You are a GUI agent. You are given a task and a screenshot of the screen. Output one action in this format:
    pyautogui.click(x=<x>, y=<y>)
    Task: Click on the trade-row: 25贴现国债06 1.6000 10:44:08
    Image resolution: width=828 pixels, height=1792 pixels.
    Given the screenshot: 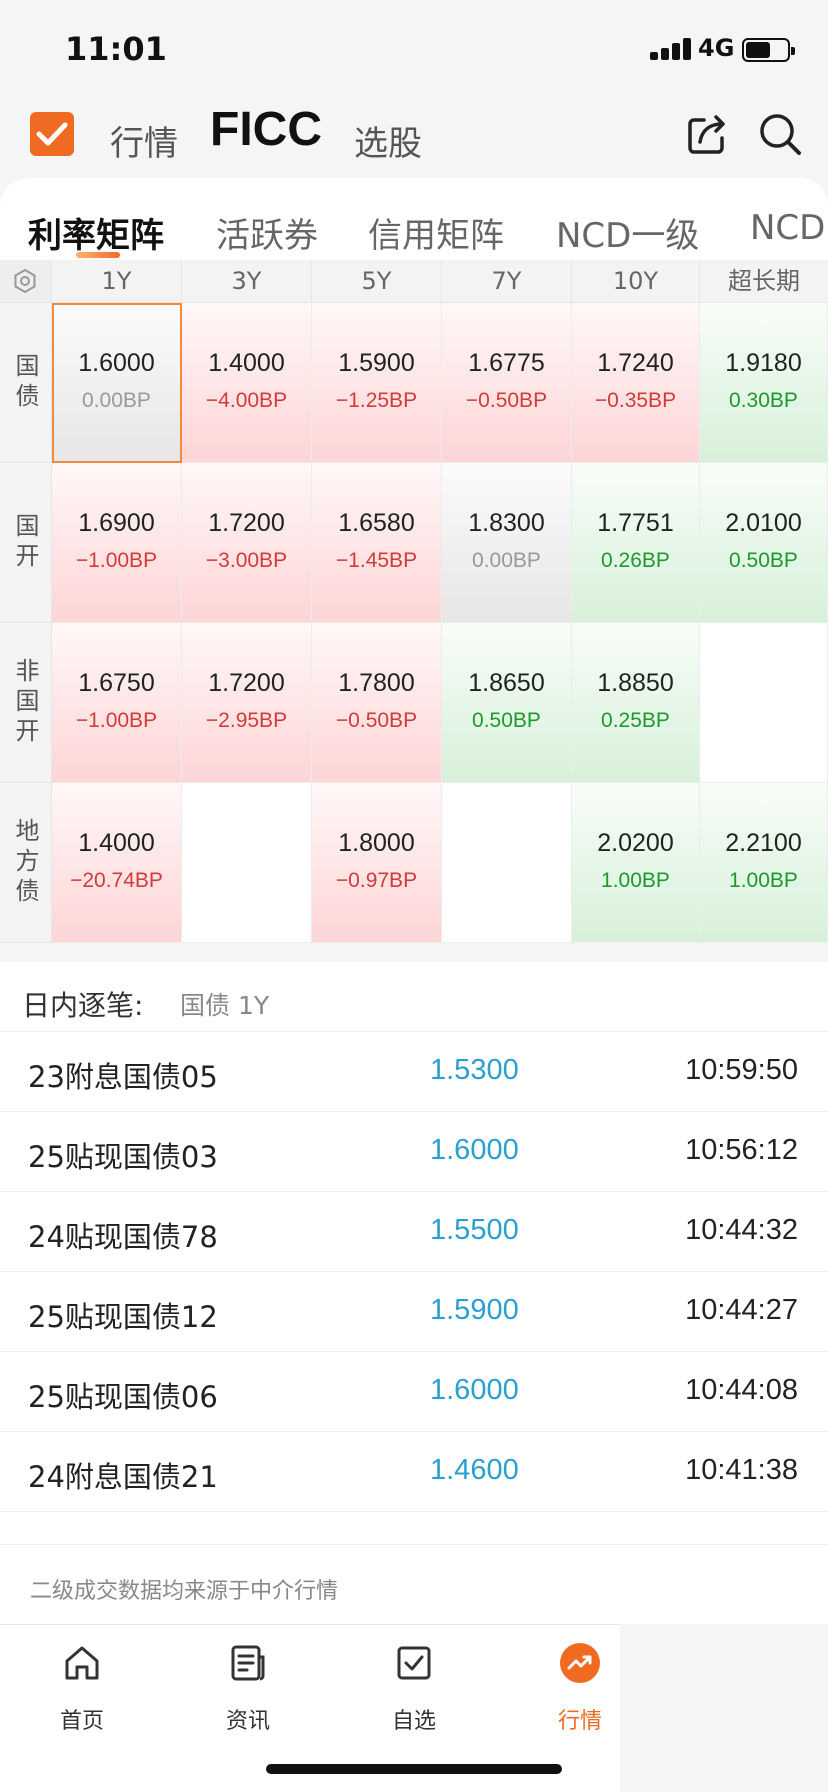 What is the action you would take?
    pyautogui.click(x=414, y=1392)
    